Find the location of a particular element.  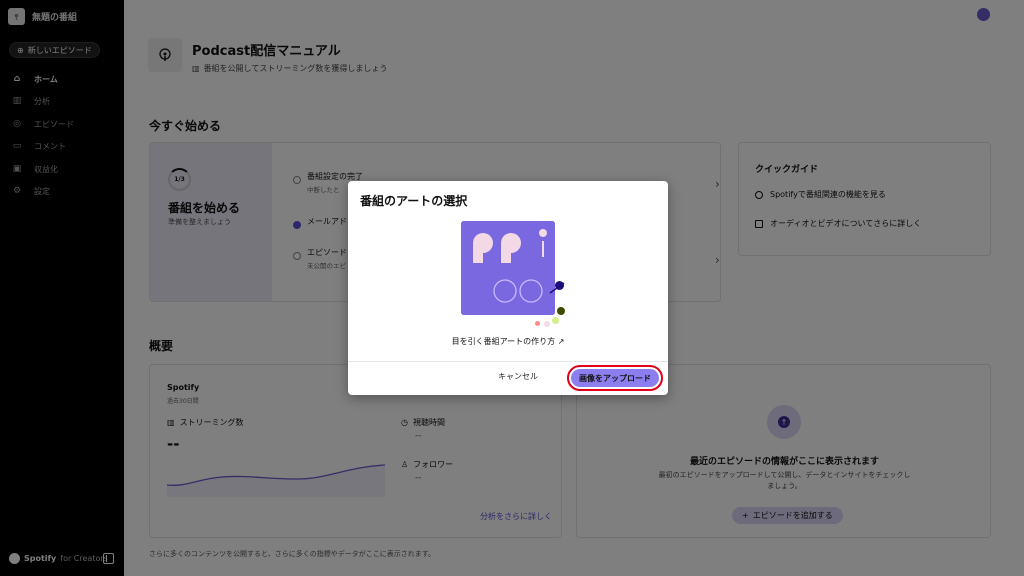

cover-art-guide-link: 目を引く番組アートの作り方 ↗ is located at coordinates (508, 341).